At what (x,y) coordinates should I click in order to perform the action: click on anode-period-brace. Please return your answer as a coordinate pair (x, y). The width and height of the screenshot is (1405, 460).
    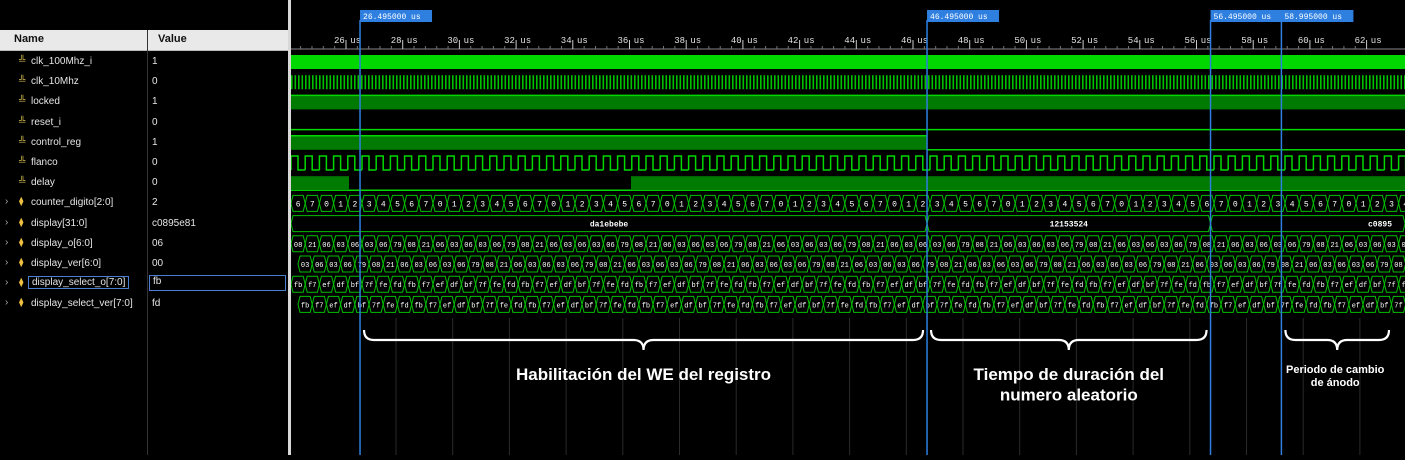
    Looking at the image, I should click on (1337, 340).